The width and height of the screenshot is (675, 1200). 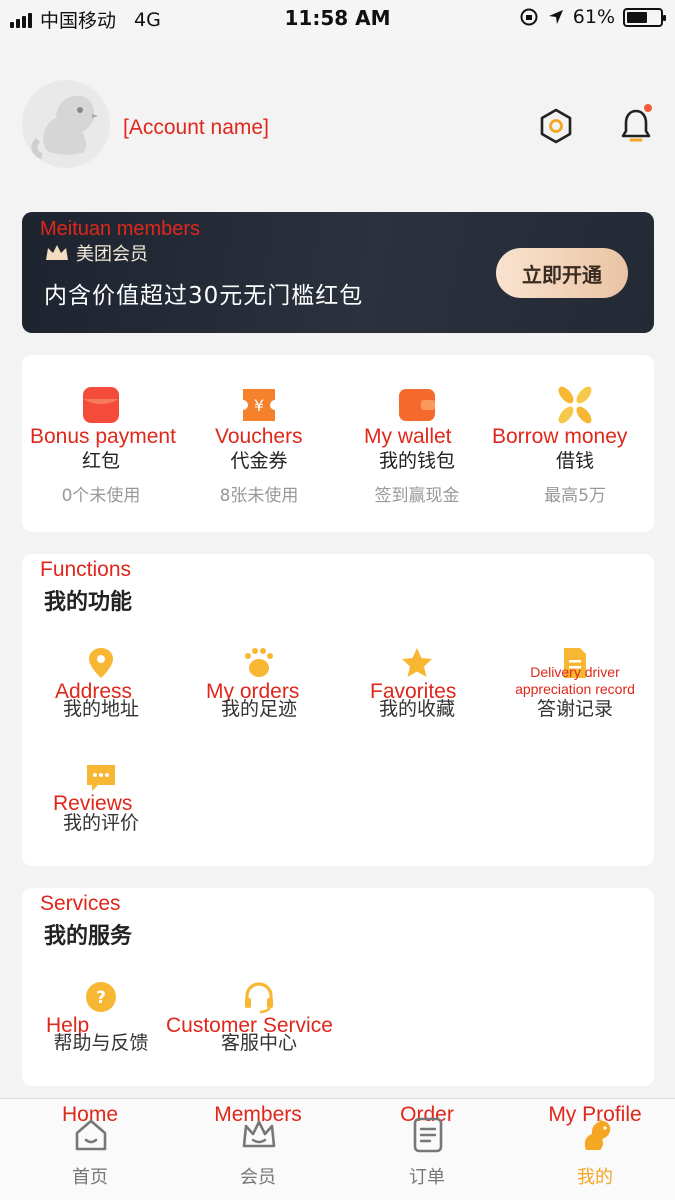 What do you see at coordinates (101, 1043) in the screenshot?
I see `service-label: 帮助与反馈` at bounding box center [101, 1043].